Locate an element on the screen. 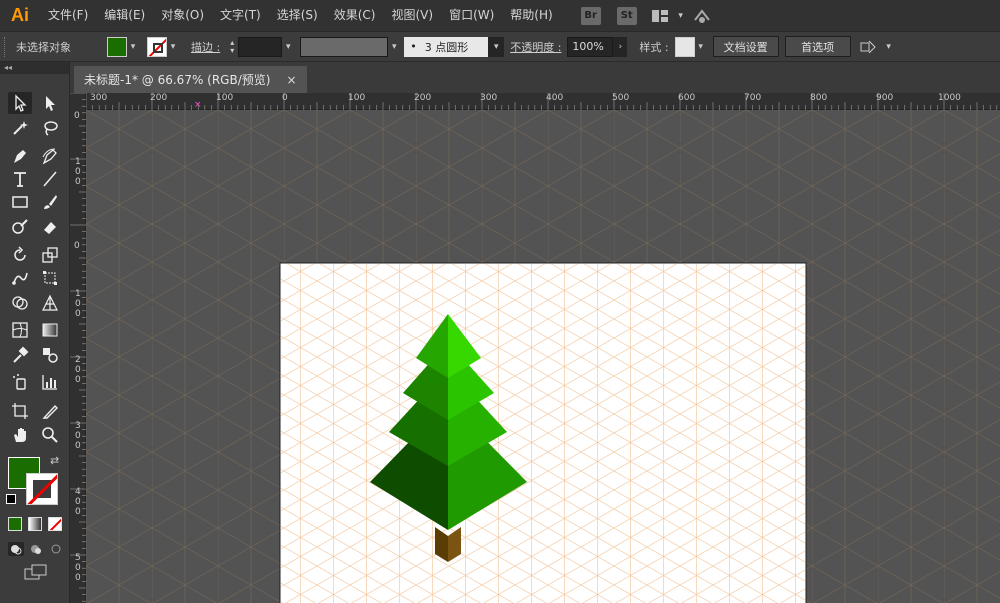  stroke-weight-input is located at coordinates (260, 46).